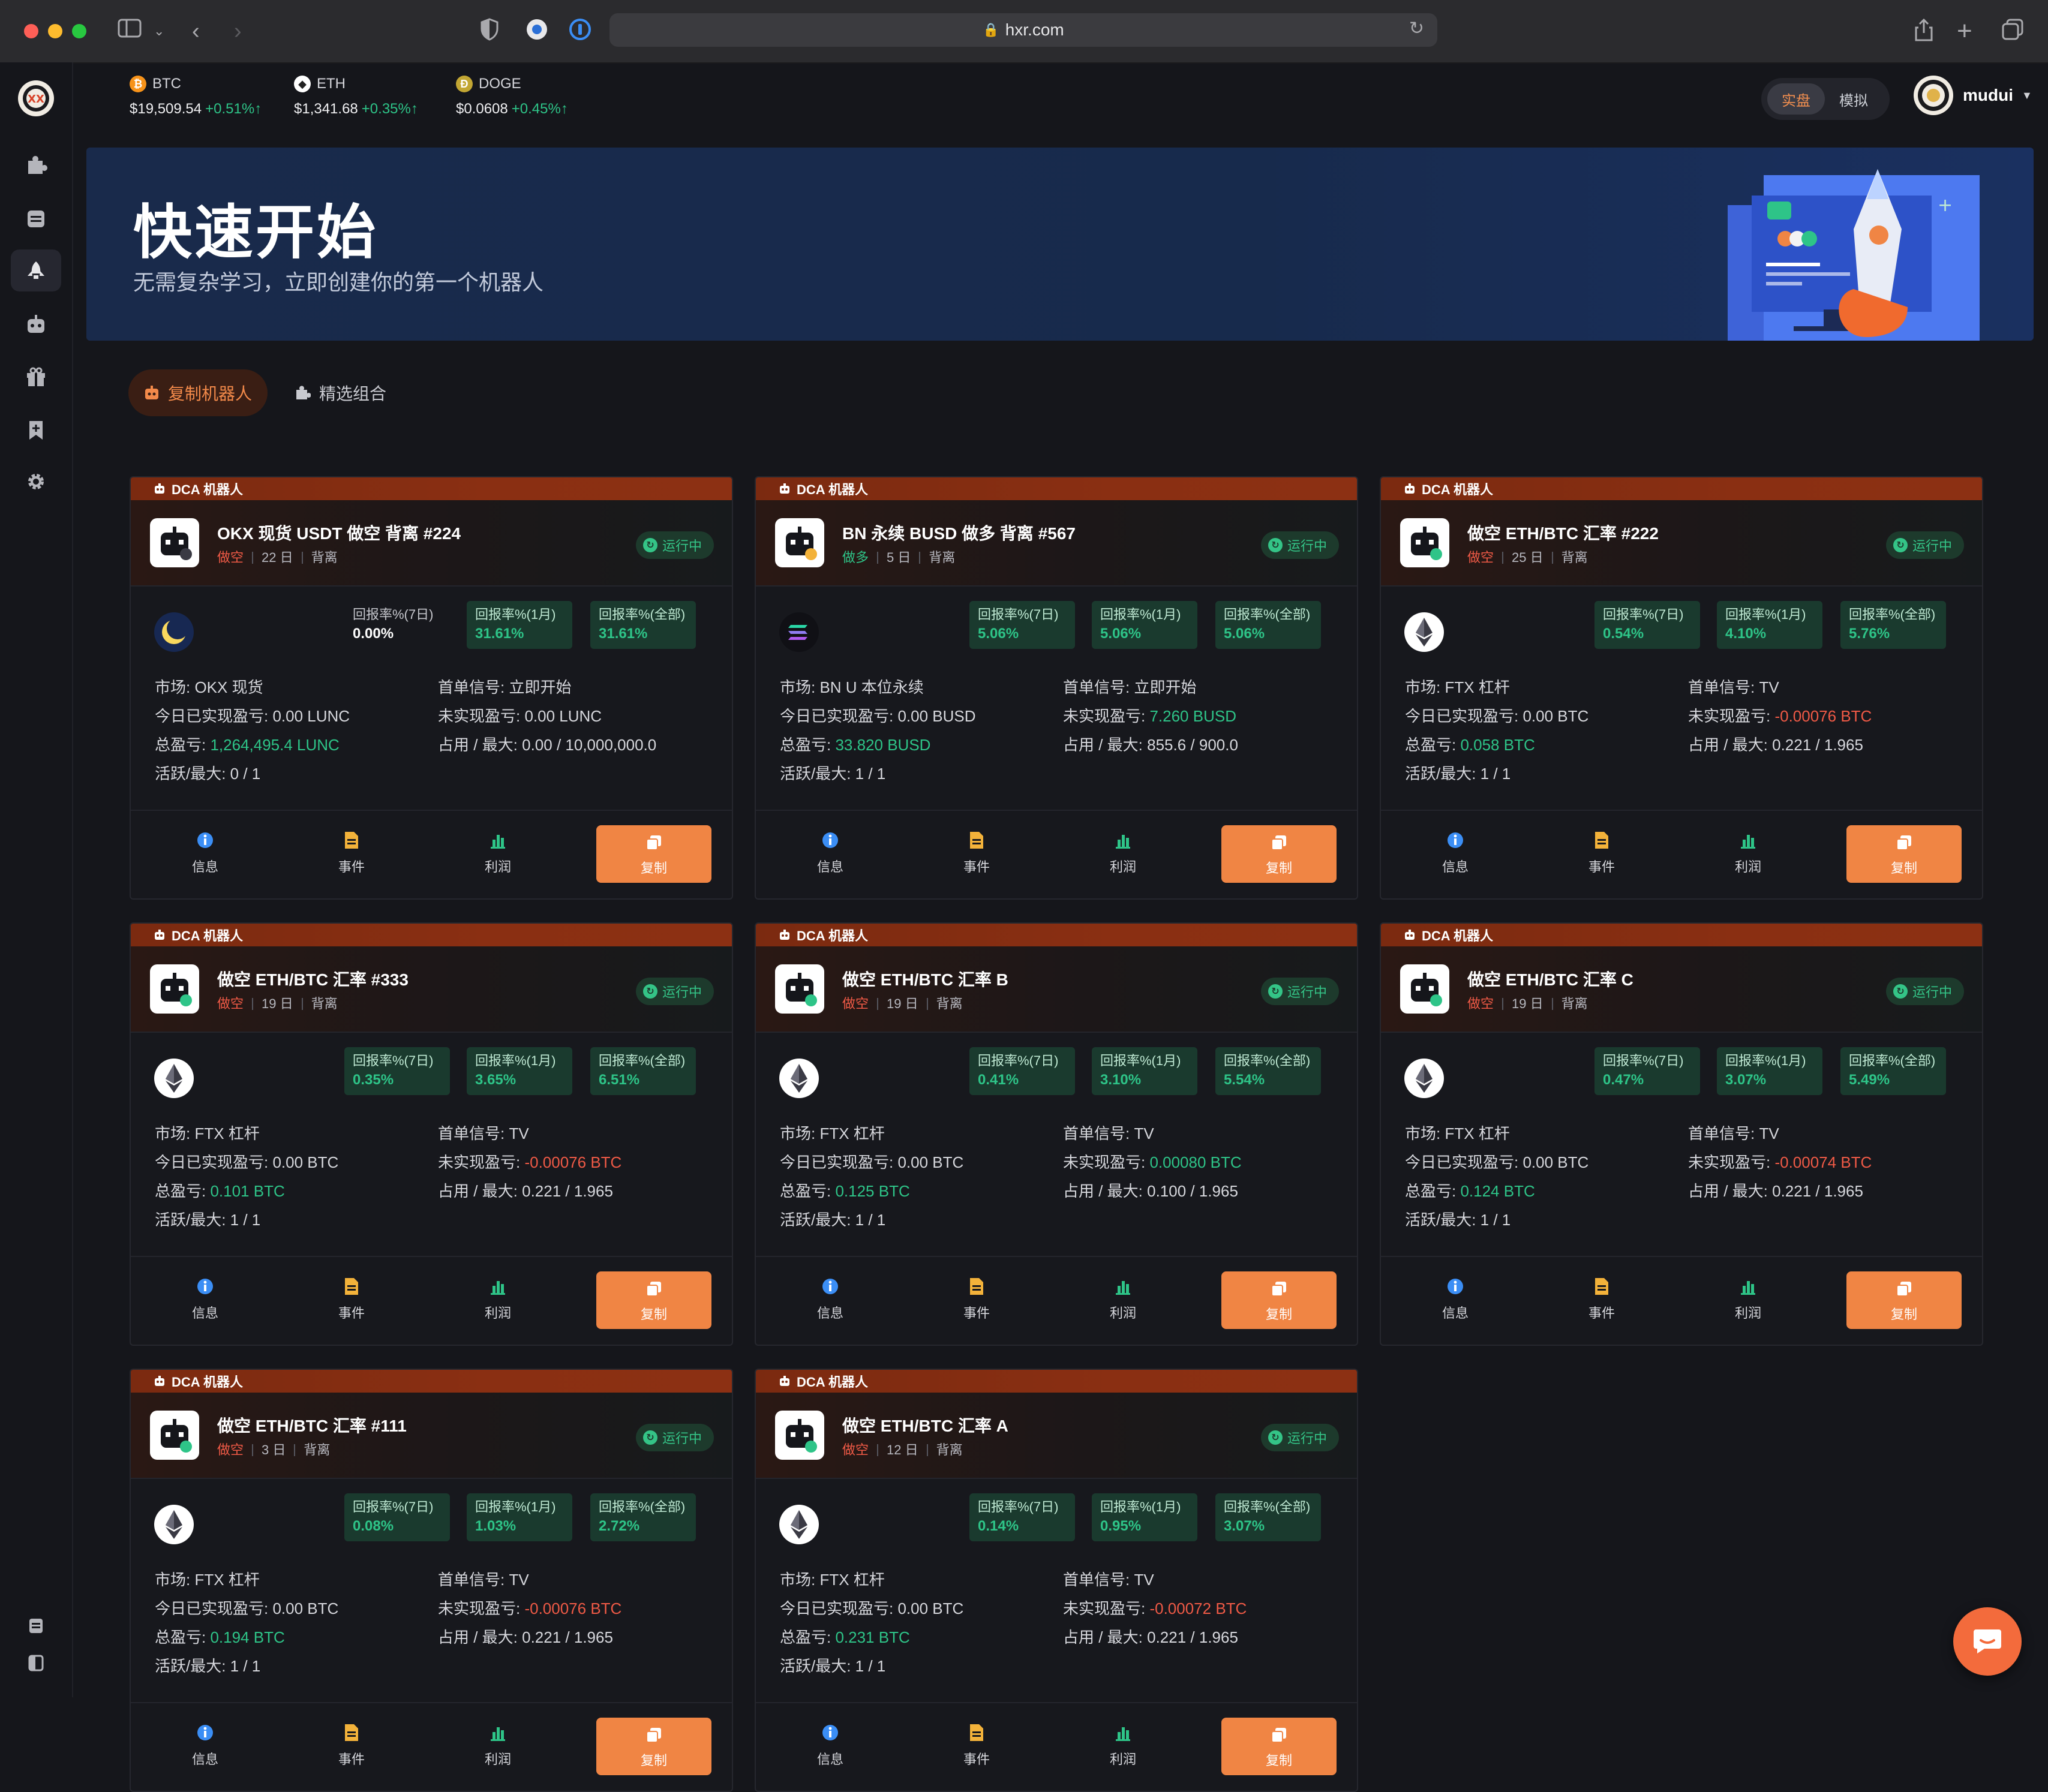 The image size is (2048, 1792). What do you see at coordinates (79, 31) in the screenshot?
I see `zoom-window-button` at bounding box center [79, 31].